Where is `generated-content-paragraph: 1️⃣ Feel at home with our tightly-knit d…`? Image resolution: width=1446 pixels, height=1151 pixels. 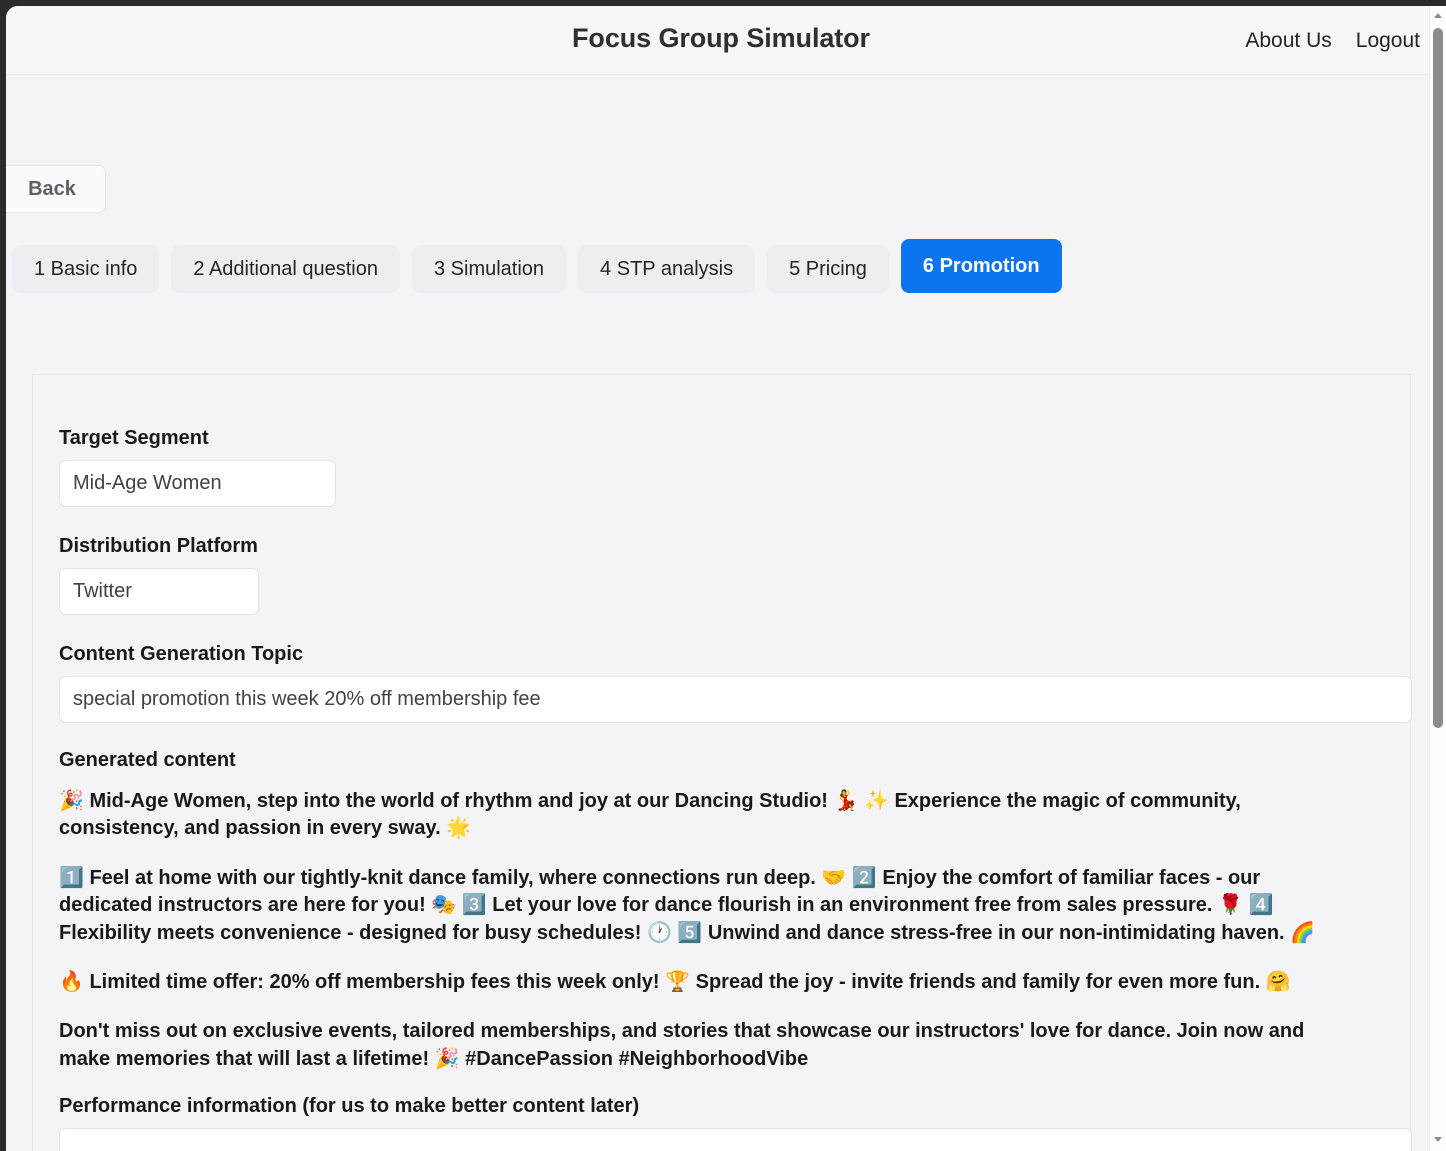 generated-content-paragraph: 1️⃣ Feel at home with our tightly-knit d… is located at coordinates (687, 905).